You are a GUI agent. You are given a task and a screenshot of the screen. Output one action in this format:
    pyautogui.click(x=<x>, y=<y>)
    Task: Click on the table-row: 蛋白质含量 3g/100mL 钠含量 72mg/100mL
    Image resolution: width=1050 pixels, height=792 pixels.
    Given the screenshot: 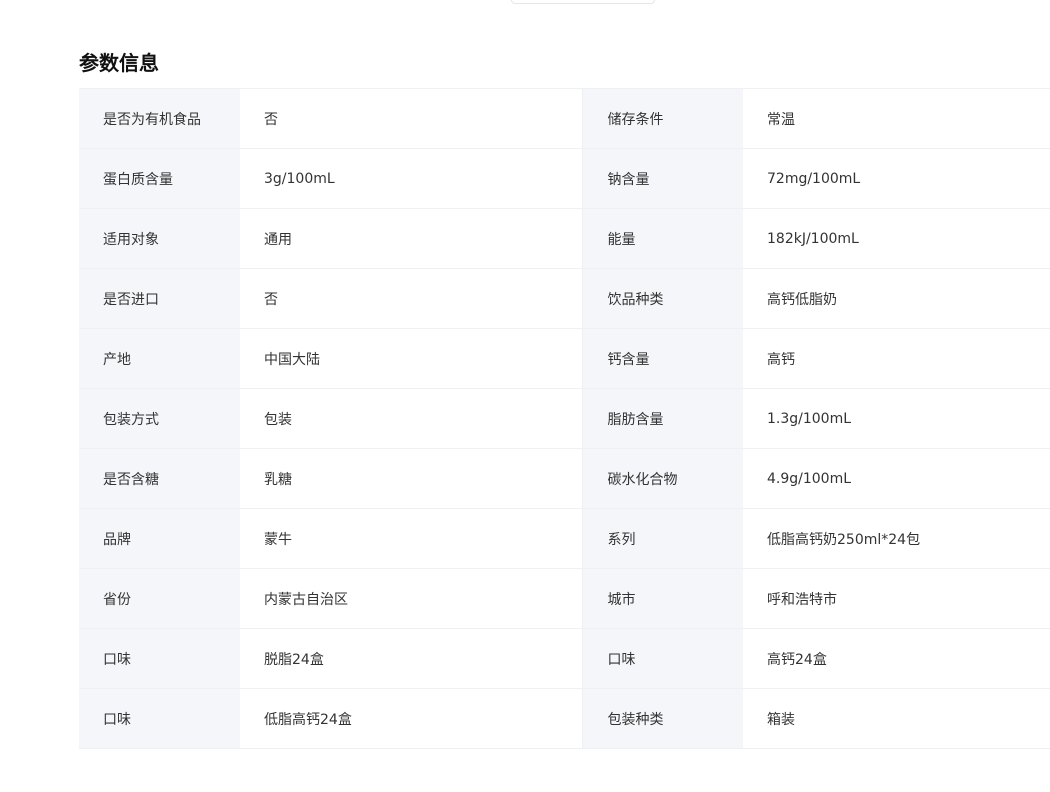 What is the action you would take?
    pyautogui.click(x=564, y=178)
    